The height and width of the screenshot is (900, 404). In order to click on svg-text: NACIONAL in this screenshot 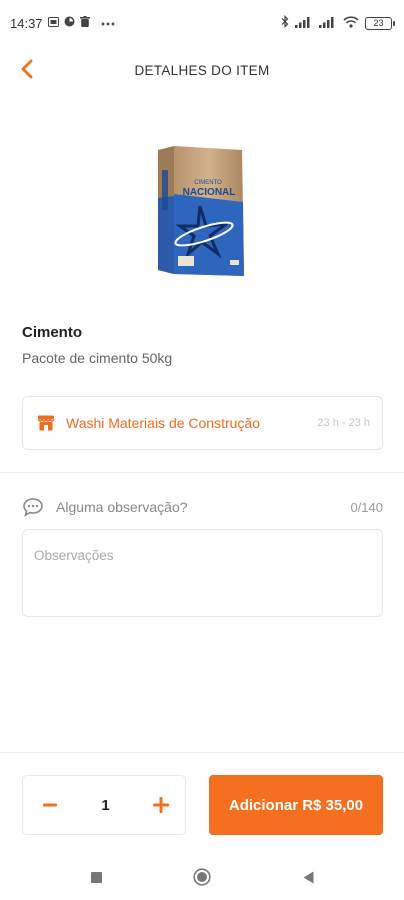, I will do `click(209, 192)`.